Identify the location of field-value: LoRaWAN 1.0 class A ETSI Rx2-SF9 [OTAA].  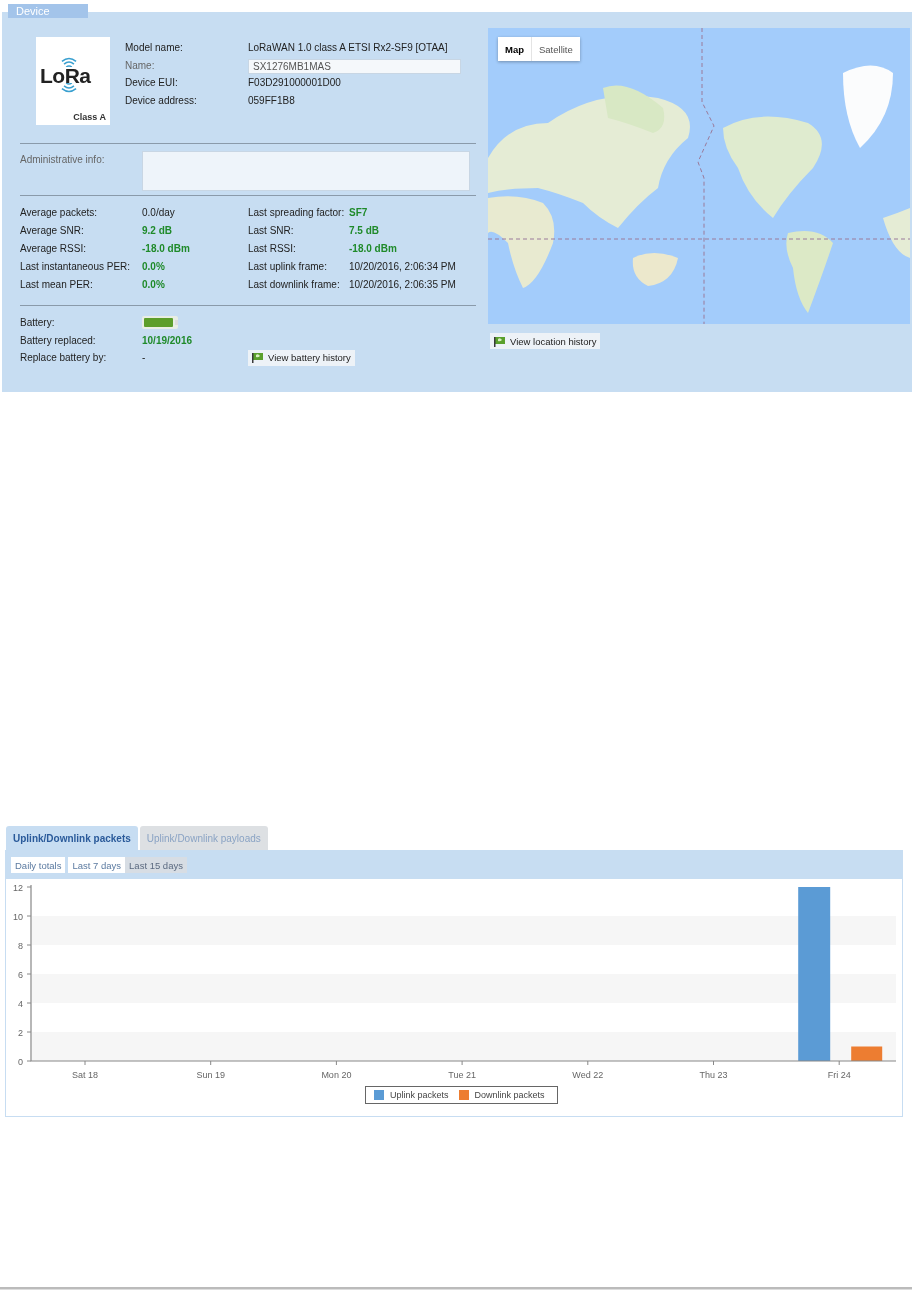
(348, 48).